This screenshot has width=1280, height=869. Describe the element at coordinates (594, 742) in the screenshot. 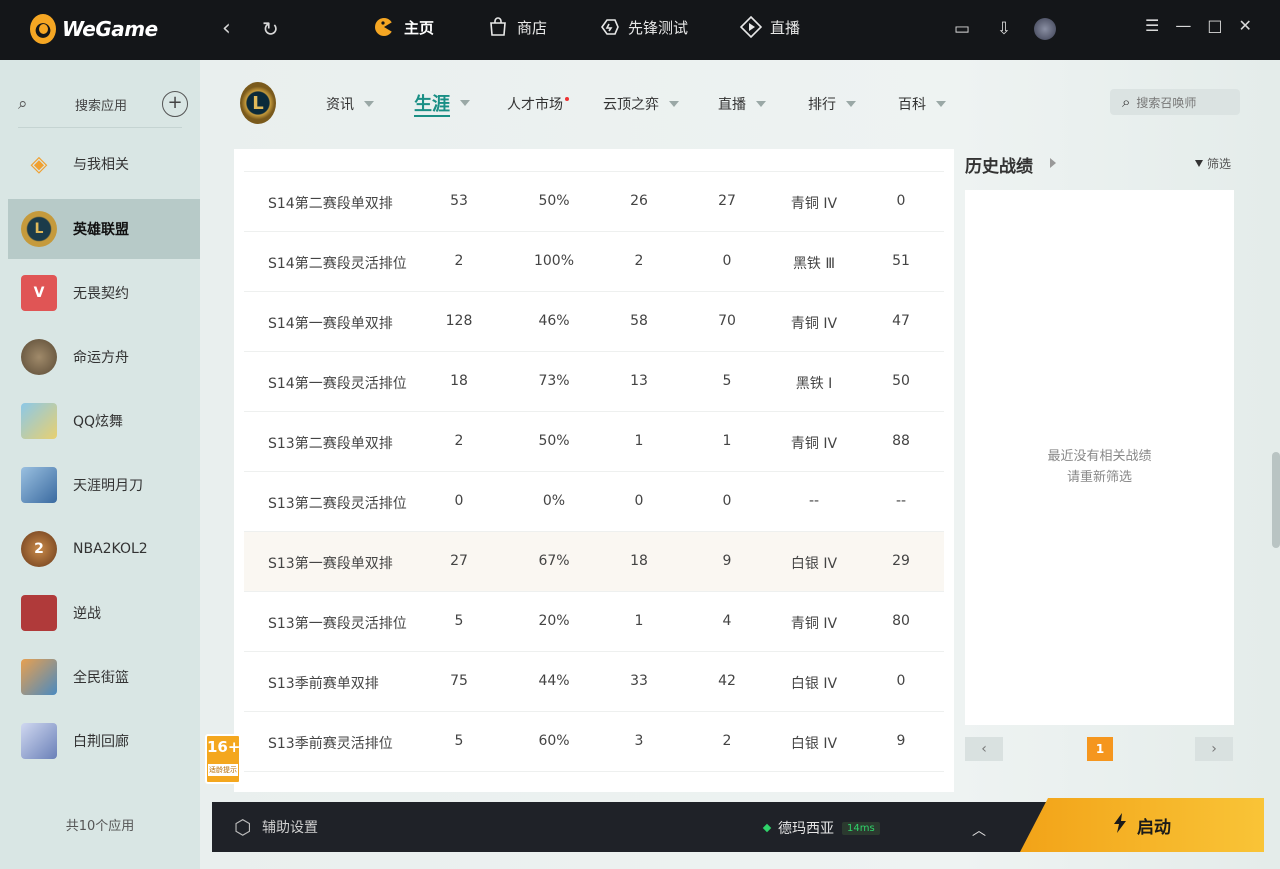

I see `table-row: S13季前赛灵活排位 5 60% 3 2 白银 IV 9` at that location.